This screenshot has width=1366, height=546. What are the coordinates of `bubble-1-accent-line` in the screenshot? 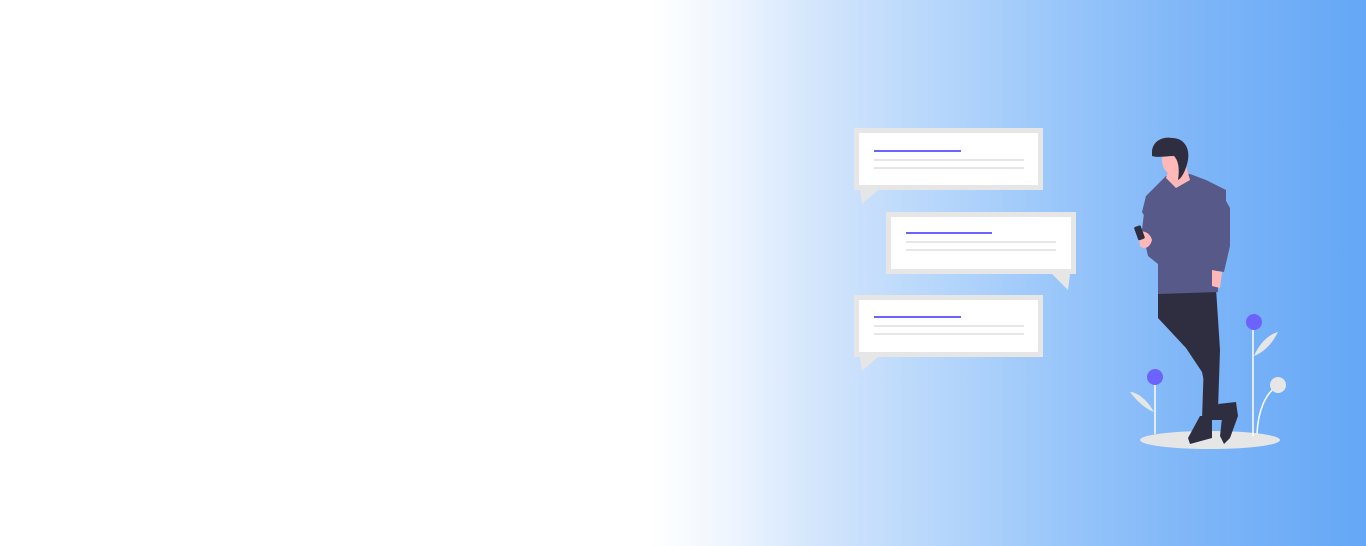 It's located at (917, 151).